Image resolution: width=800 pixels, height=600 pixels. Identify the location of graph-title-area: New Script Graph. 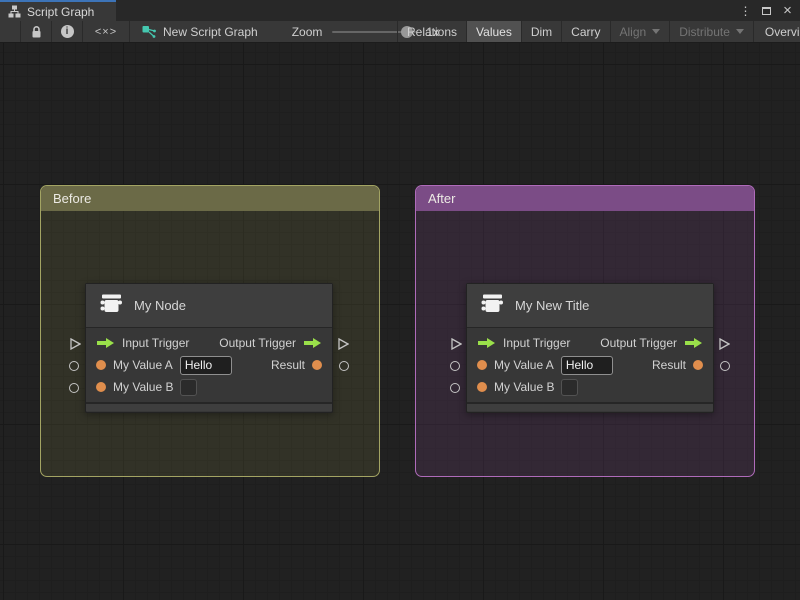
(199, 32).